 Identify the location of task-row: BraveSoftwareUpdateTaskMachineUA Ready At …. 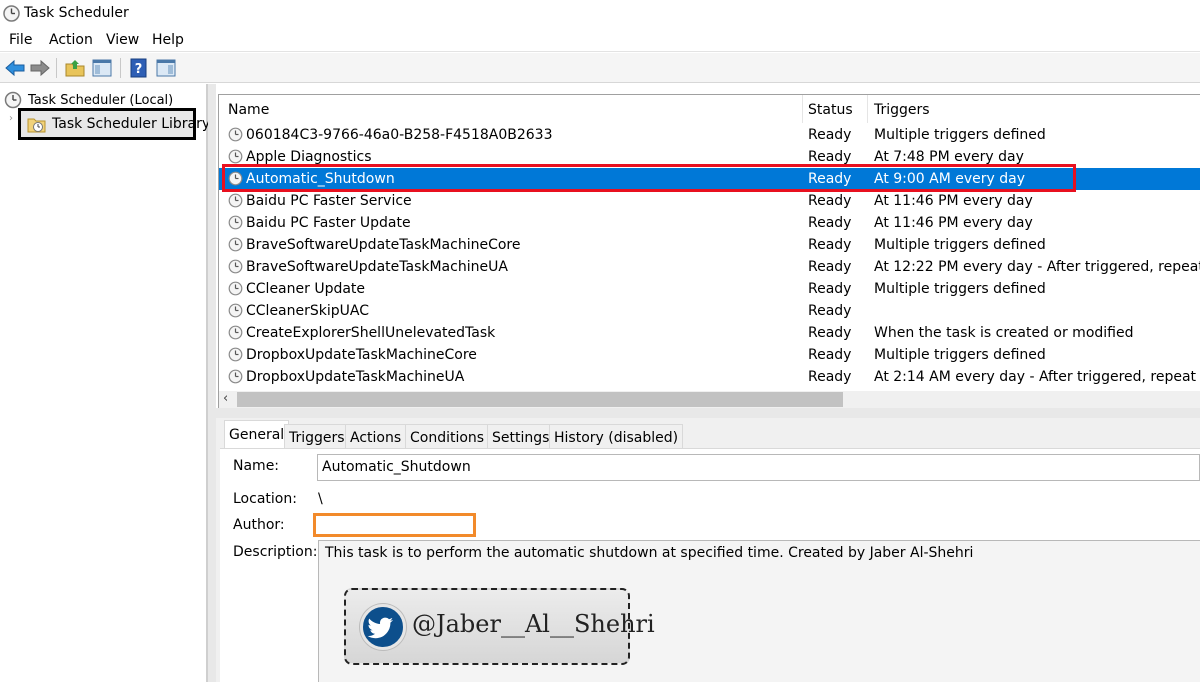
(709, 267).